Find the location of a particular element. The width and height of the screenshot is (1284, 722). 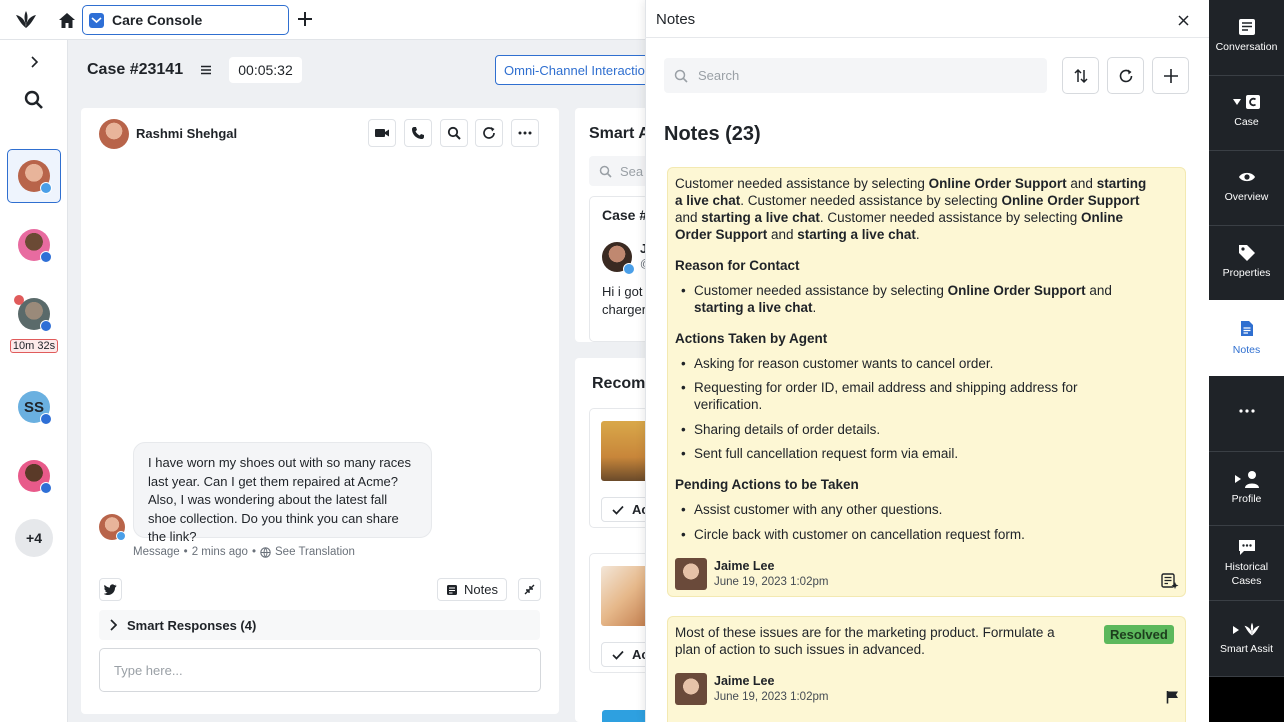

message-meta: Message • 2 mins ago • See Translation is located at coordinates (244, 552).